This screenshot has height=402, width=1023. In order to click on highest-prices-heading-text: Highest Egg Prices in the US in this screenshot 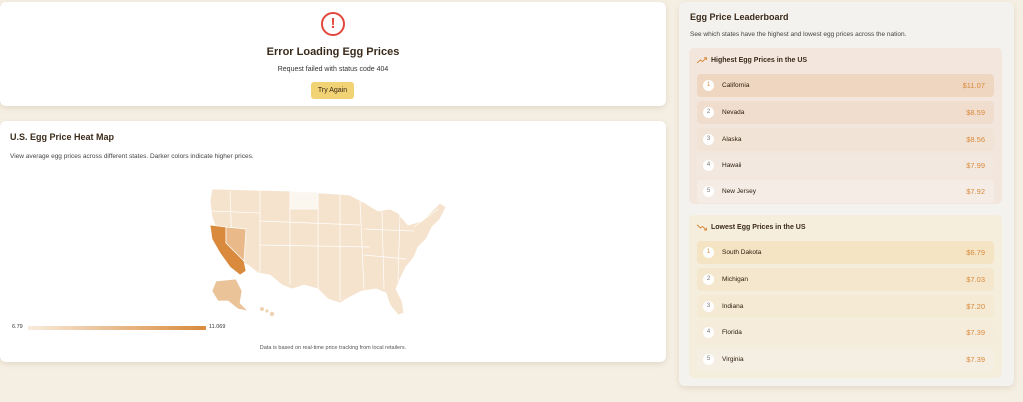, I will do `click(759, 60)`.